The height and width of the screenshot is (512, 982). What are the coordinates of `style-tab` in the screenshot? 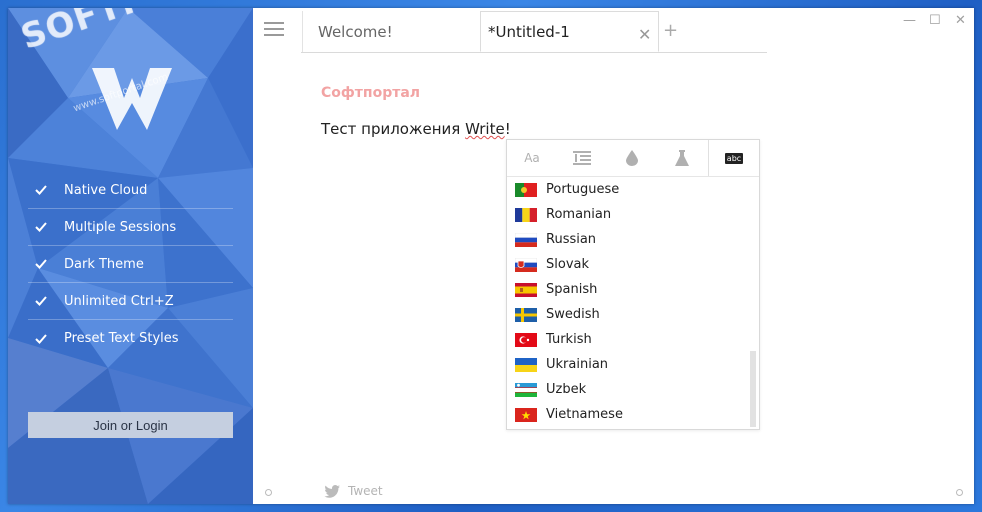 It's located at (682, 158).